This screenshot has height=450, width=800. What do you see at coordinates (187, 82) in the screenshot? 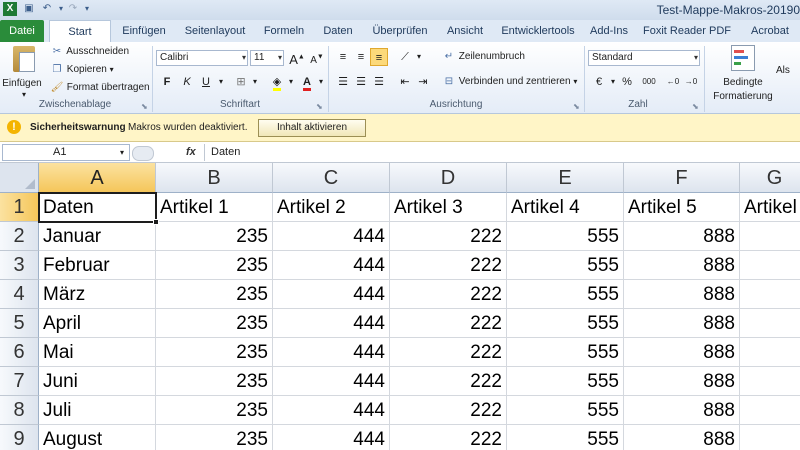
I see `italic-button: K` at bounding box center [187, 82].